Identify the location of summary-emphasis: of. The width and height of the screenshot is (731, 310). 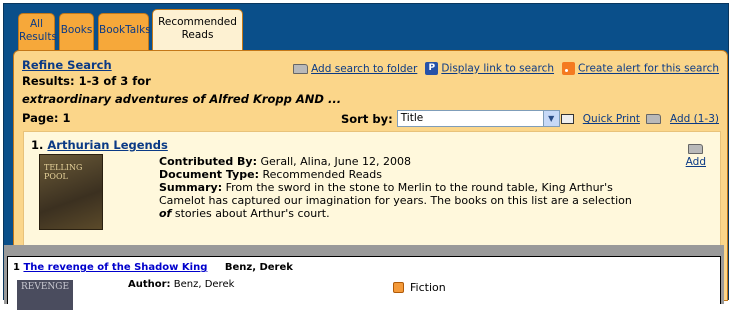
(165, 213).